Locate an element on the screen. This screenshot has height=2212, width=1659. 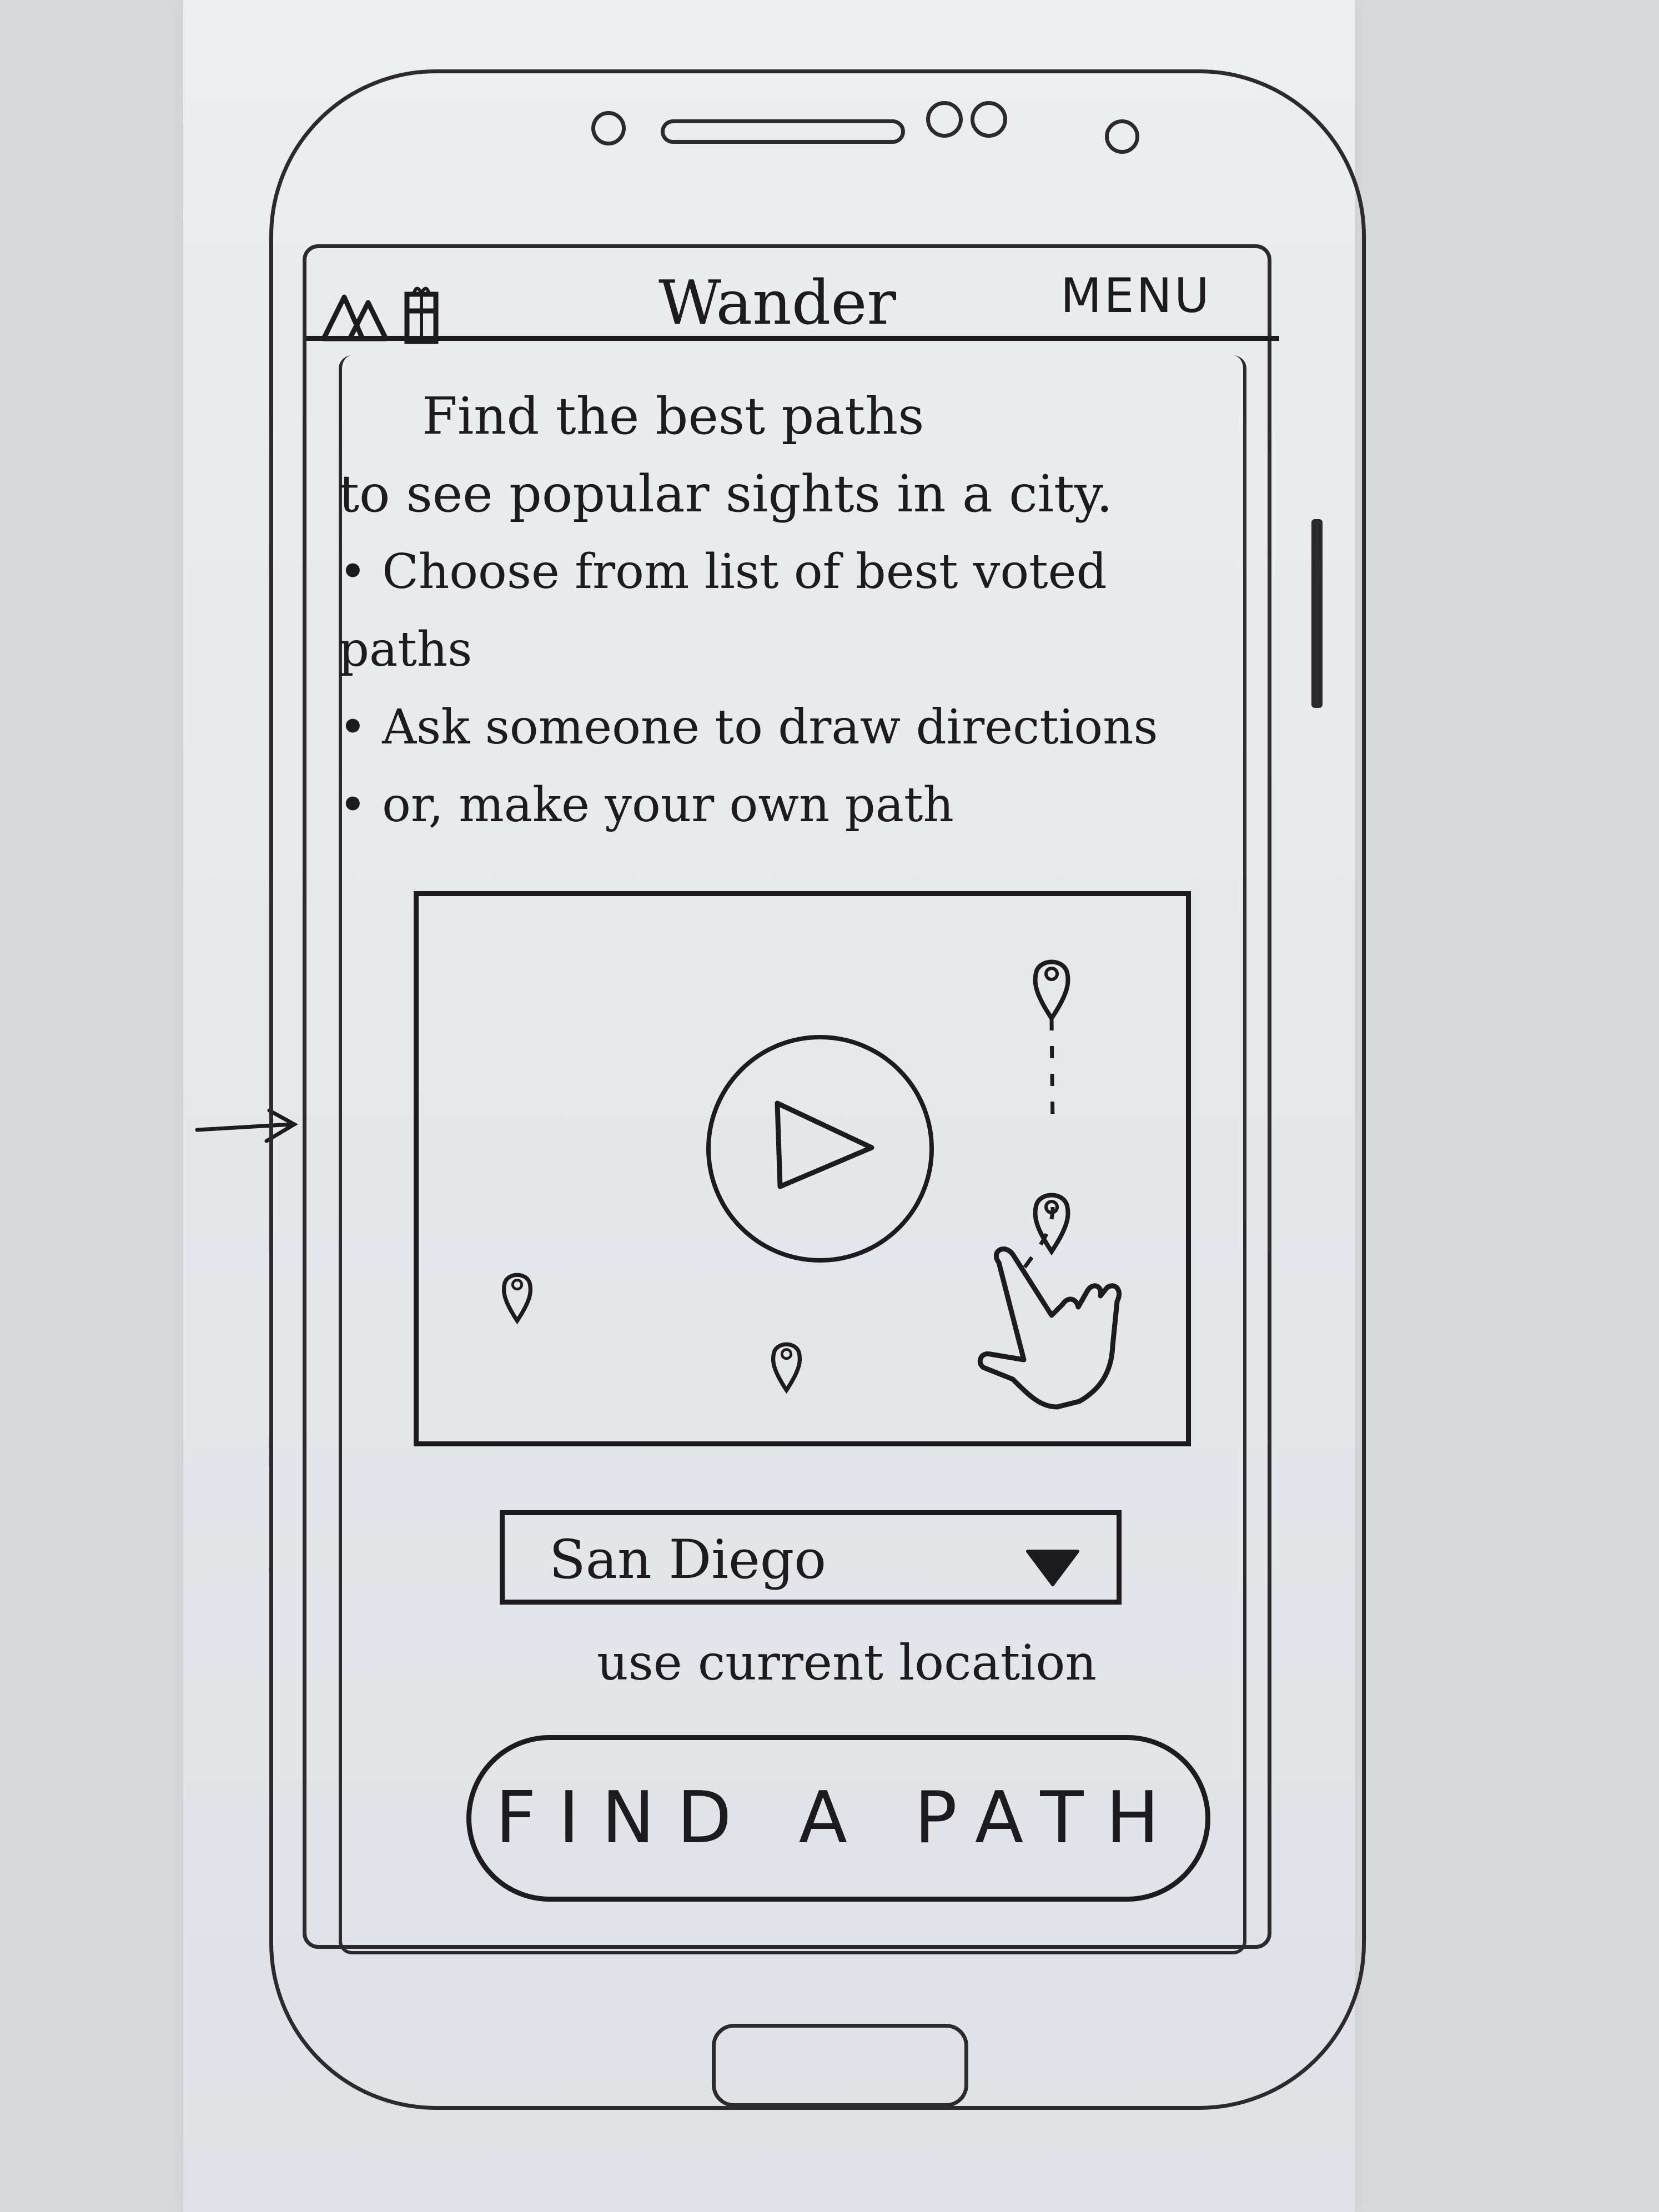
home-button is located at coordinates (840, 2065).